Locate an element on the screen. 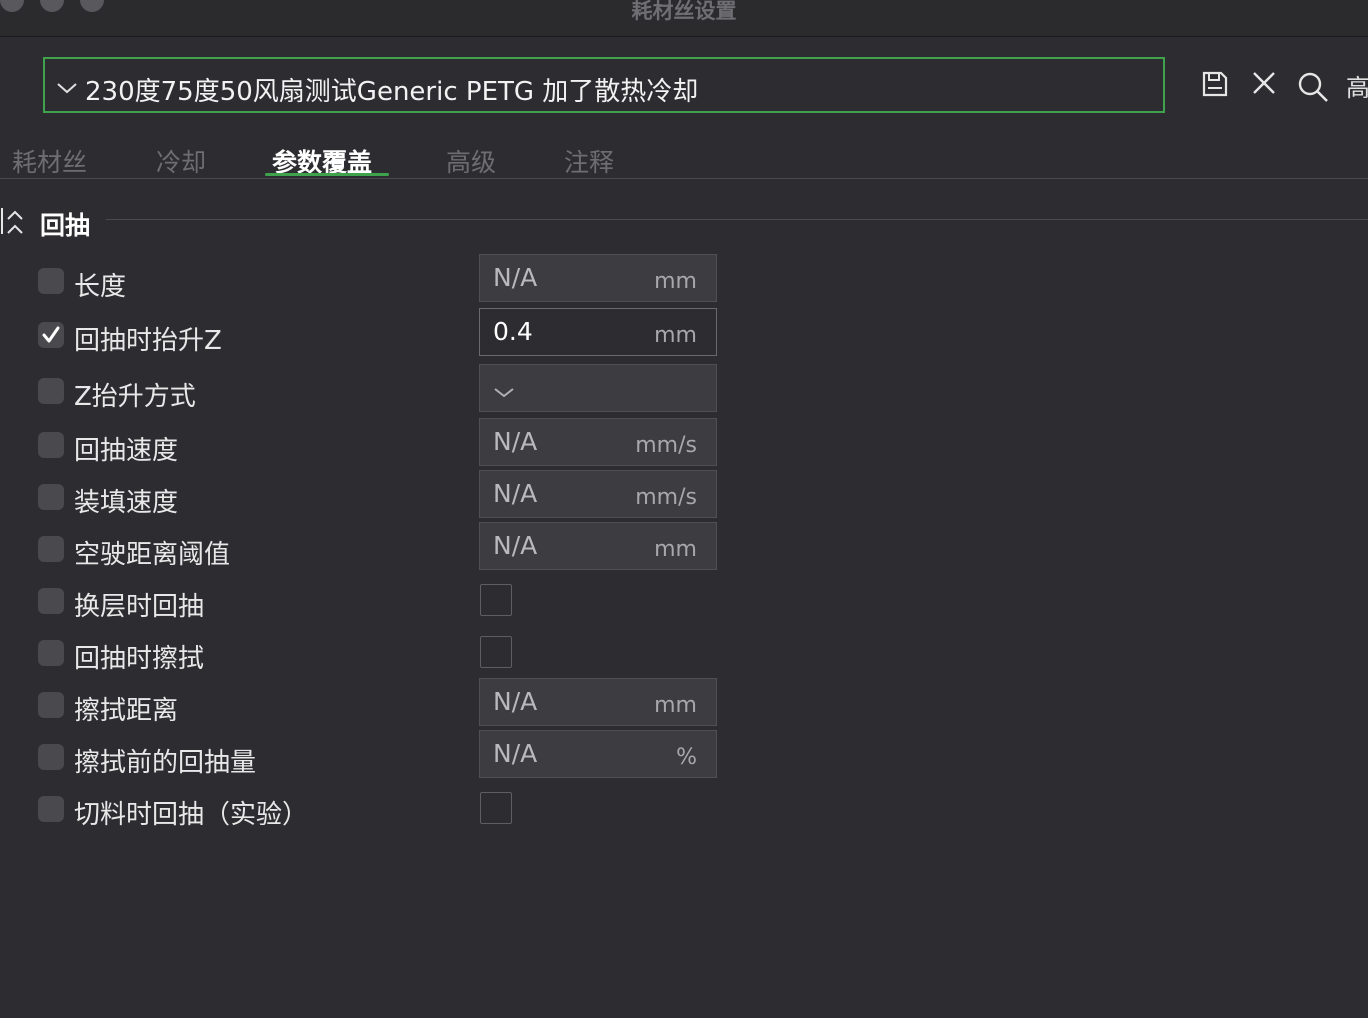  row-wipe: 回抽时擦拭 is located at coordinates (450, 664).